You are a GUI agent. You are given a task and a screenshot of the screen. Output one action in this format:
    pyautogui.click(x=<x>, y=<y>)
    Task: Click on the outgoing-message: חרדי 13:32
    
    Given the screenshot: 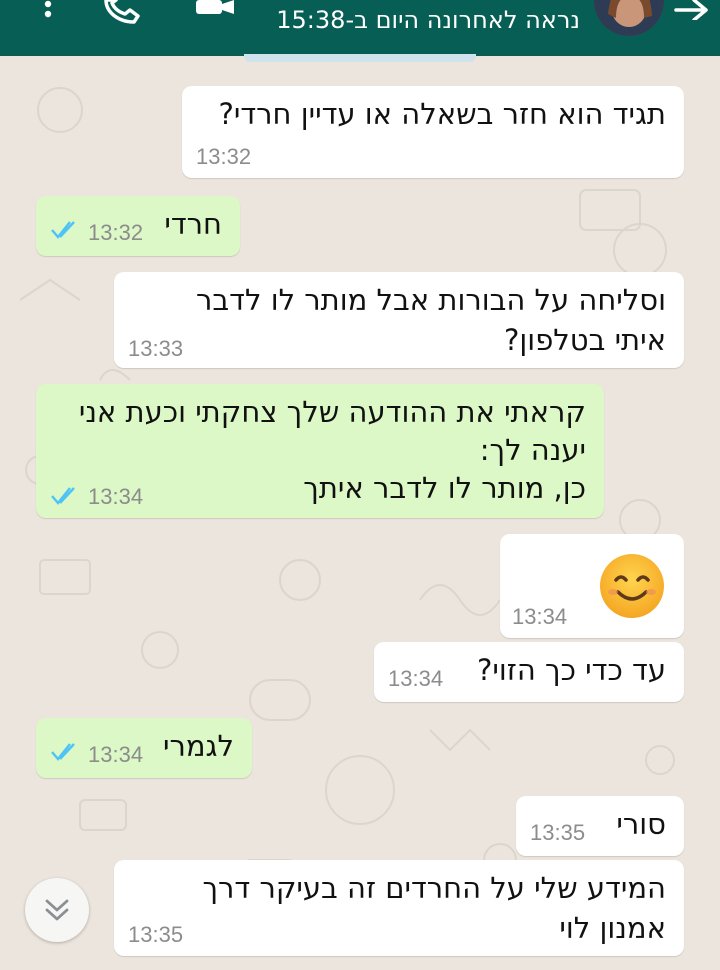 What is the action you would take?
    pyautogui.click(x=138, y=226)
    